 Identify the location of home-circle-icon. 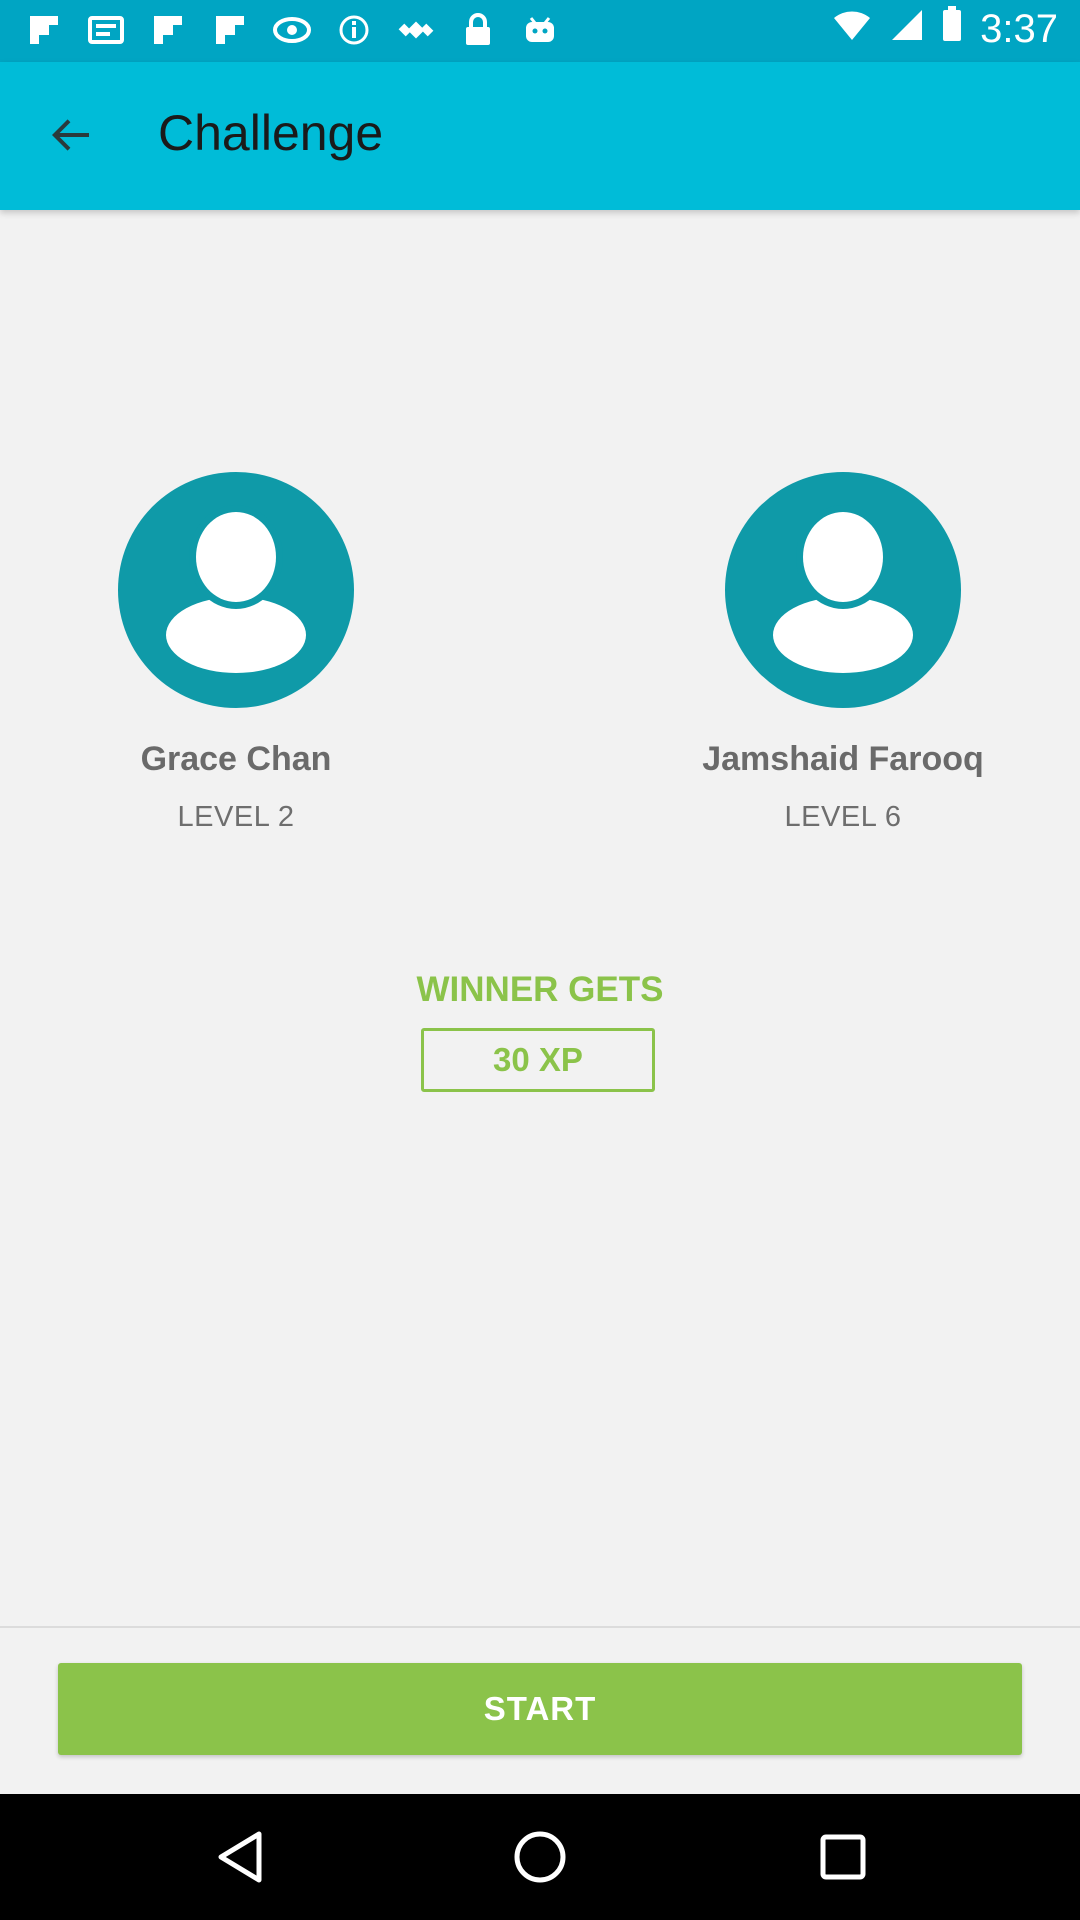
(540, 1857).